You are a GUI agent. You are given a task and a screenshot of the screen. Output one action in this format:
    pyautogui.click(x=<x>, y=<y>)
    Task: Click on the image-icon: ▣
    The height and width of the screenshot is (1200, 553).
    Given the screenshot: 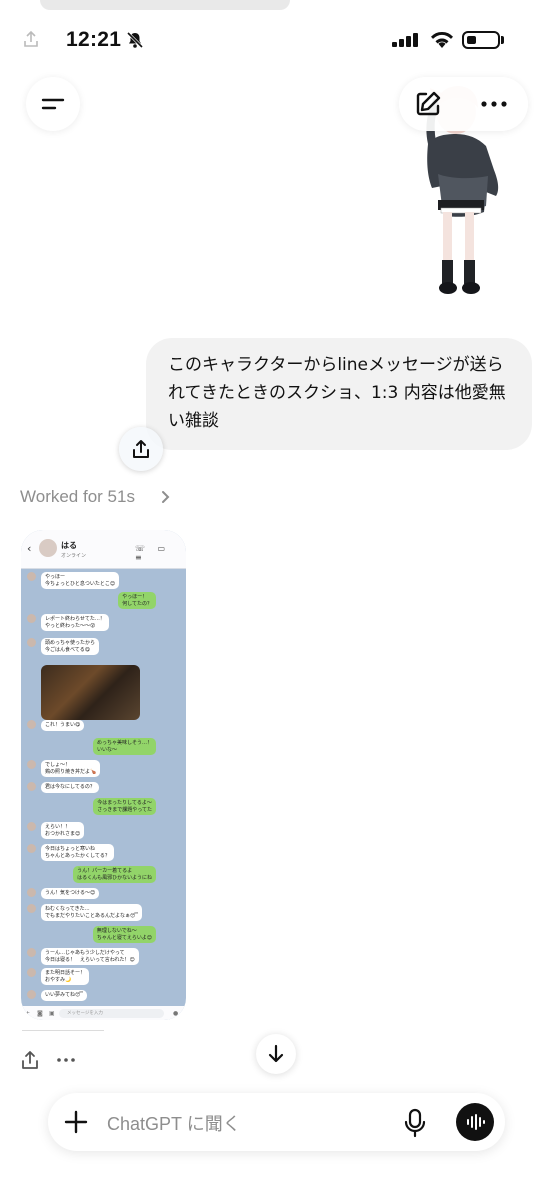 What is the action you would take?
    pyautogui.click(x=52, y=1013)
    